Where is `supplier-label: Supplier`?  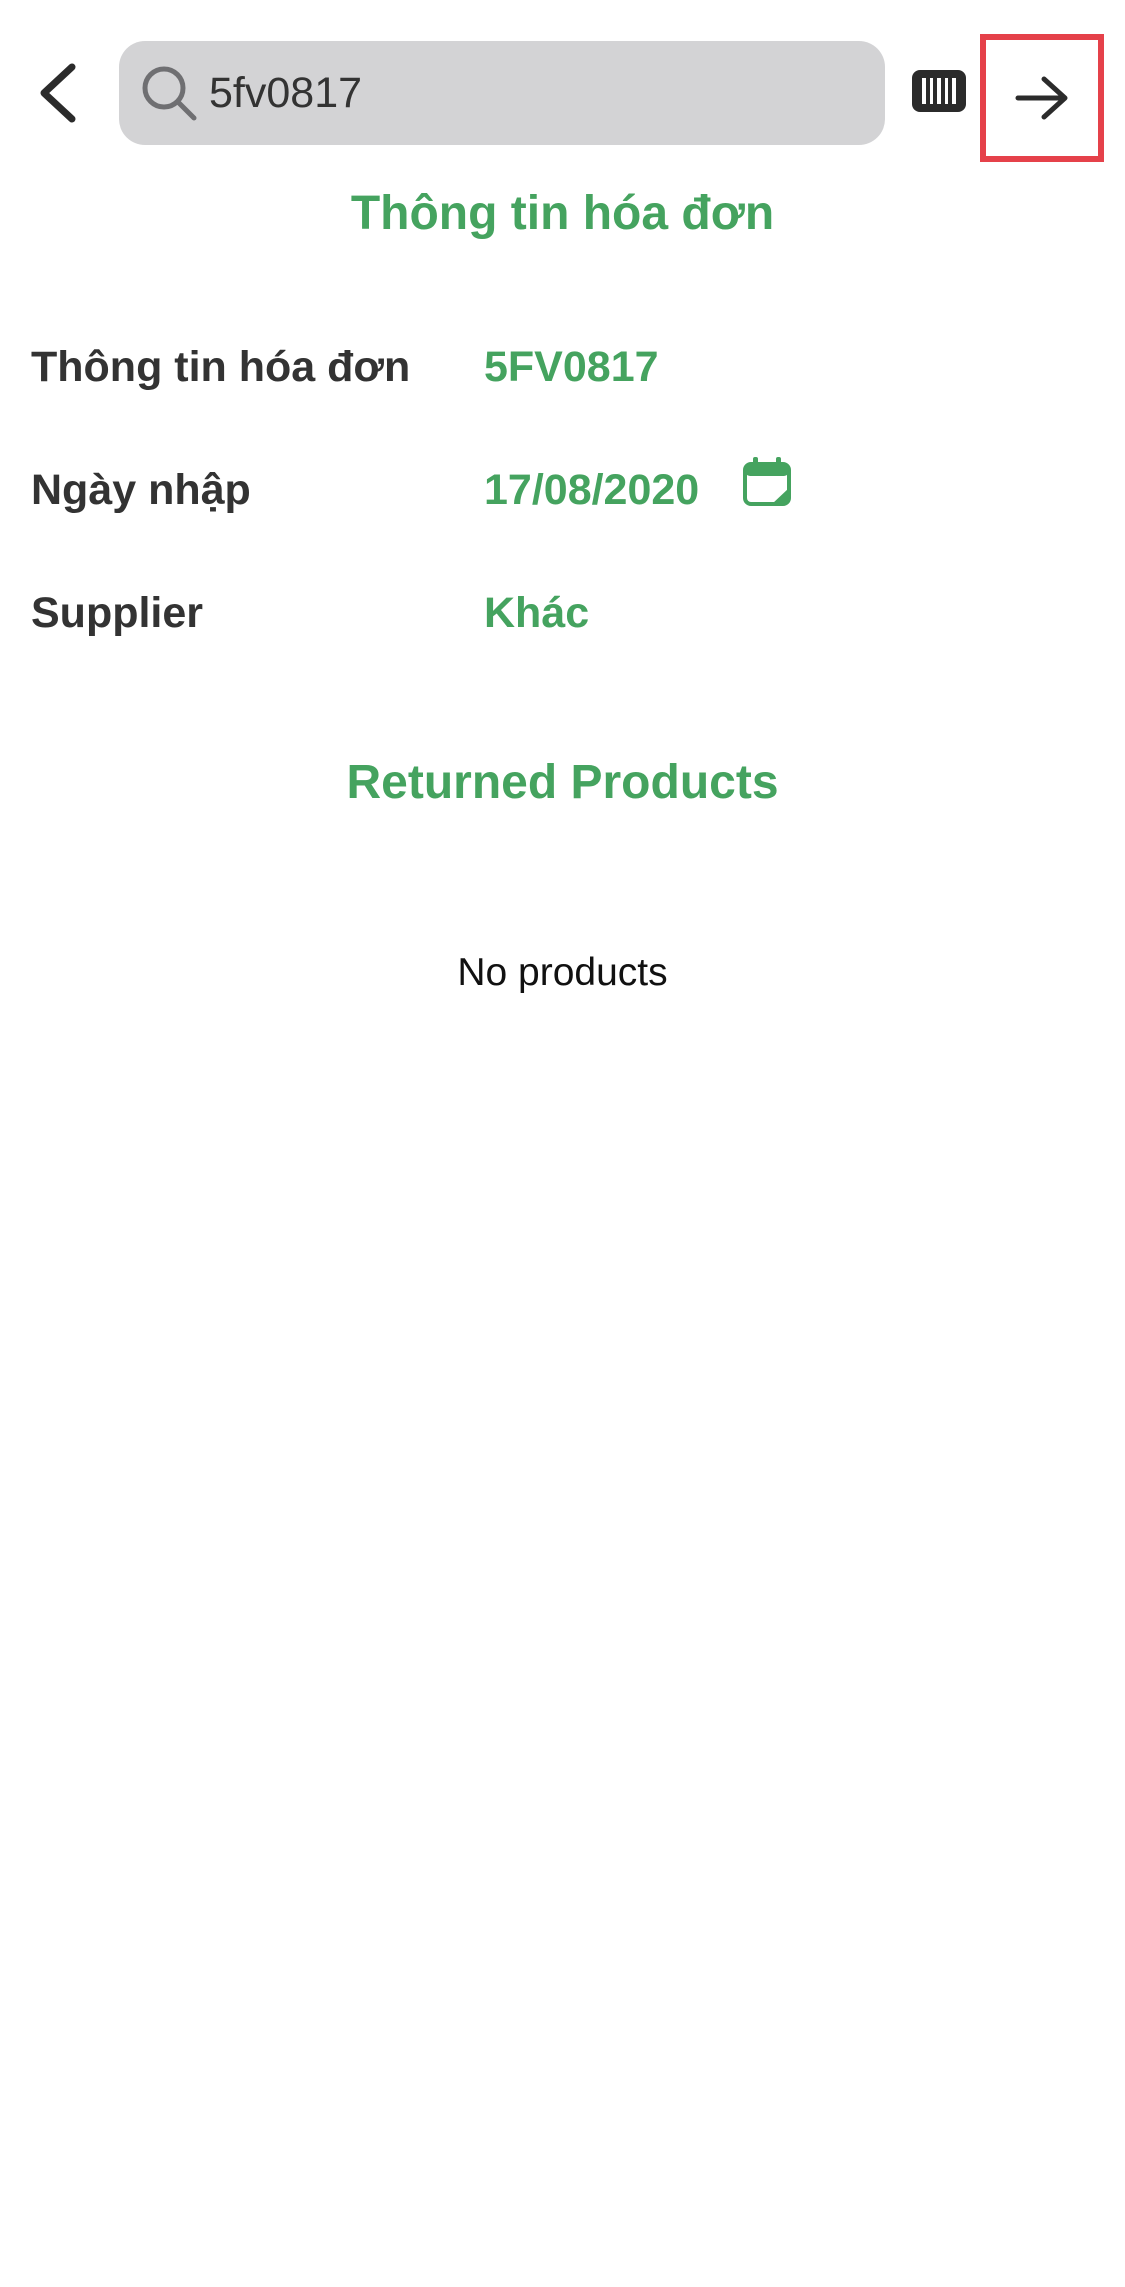
supplier-label: Supplier is located at coordinates (117, 613).